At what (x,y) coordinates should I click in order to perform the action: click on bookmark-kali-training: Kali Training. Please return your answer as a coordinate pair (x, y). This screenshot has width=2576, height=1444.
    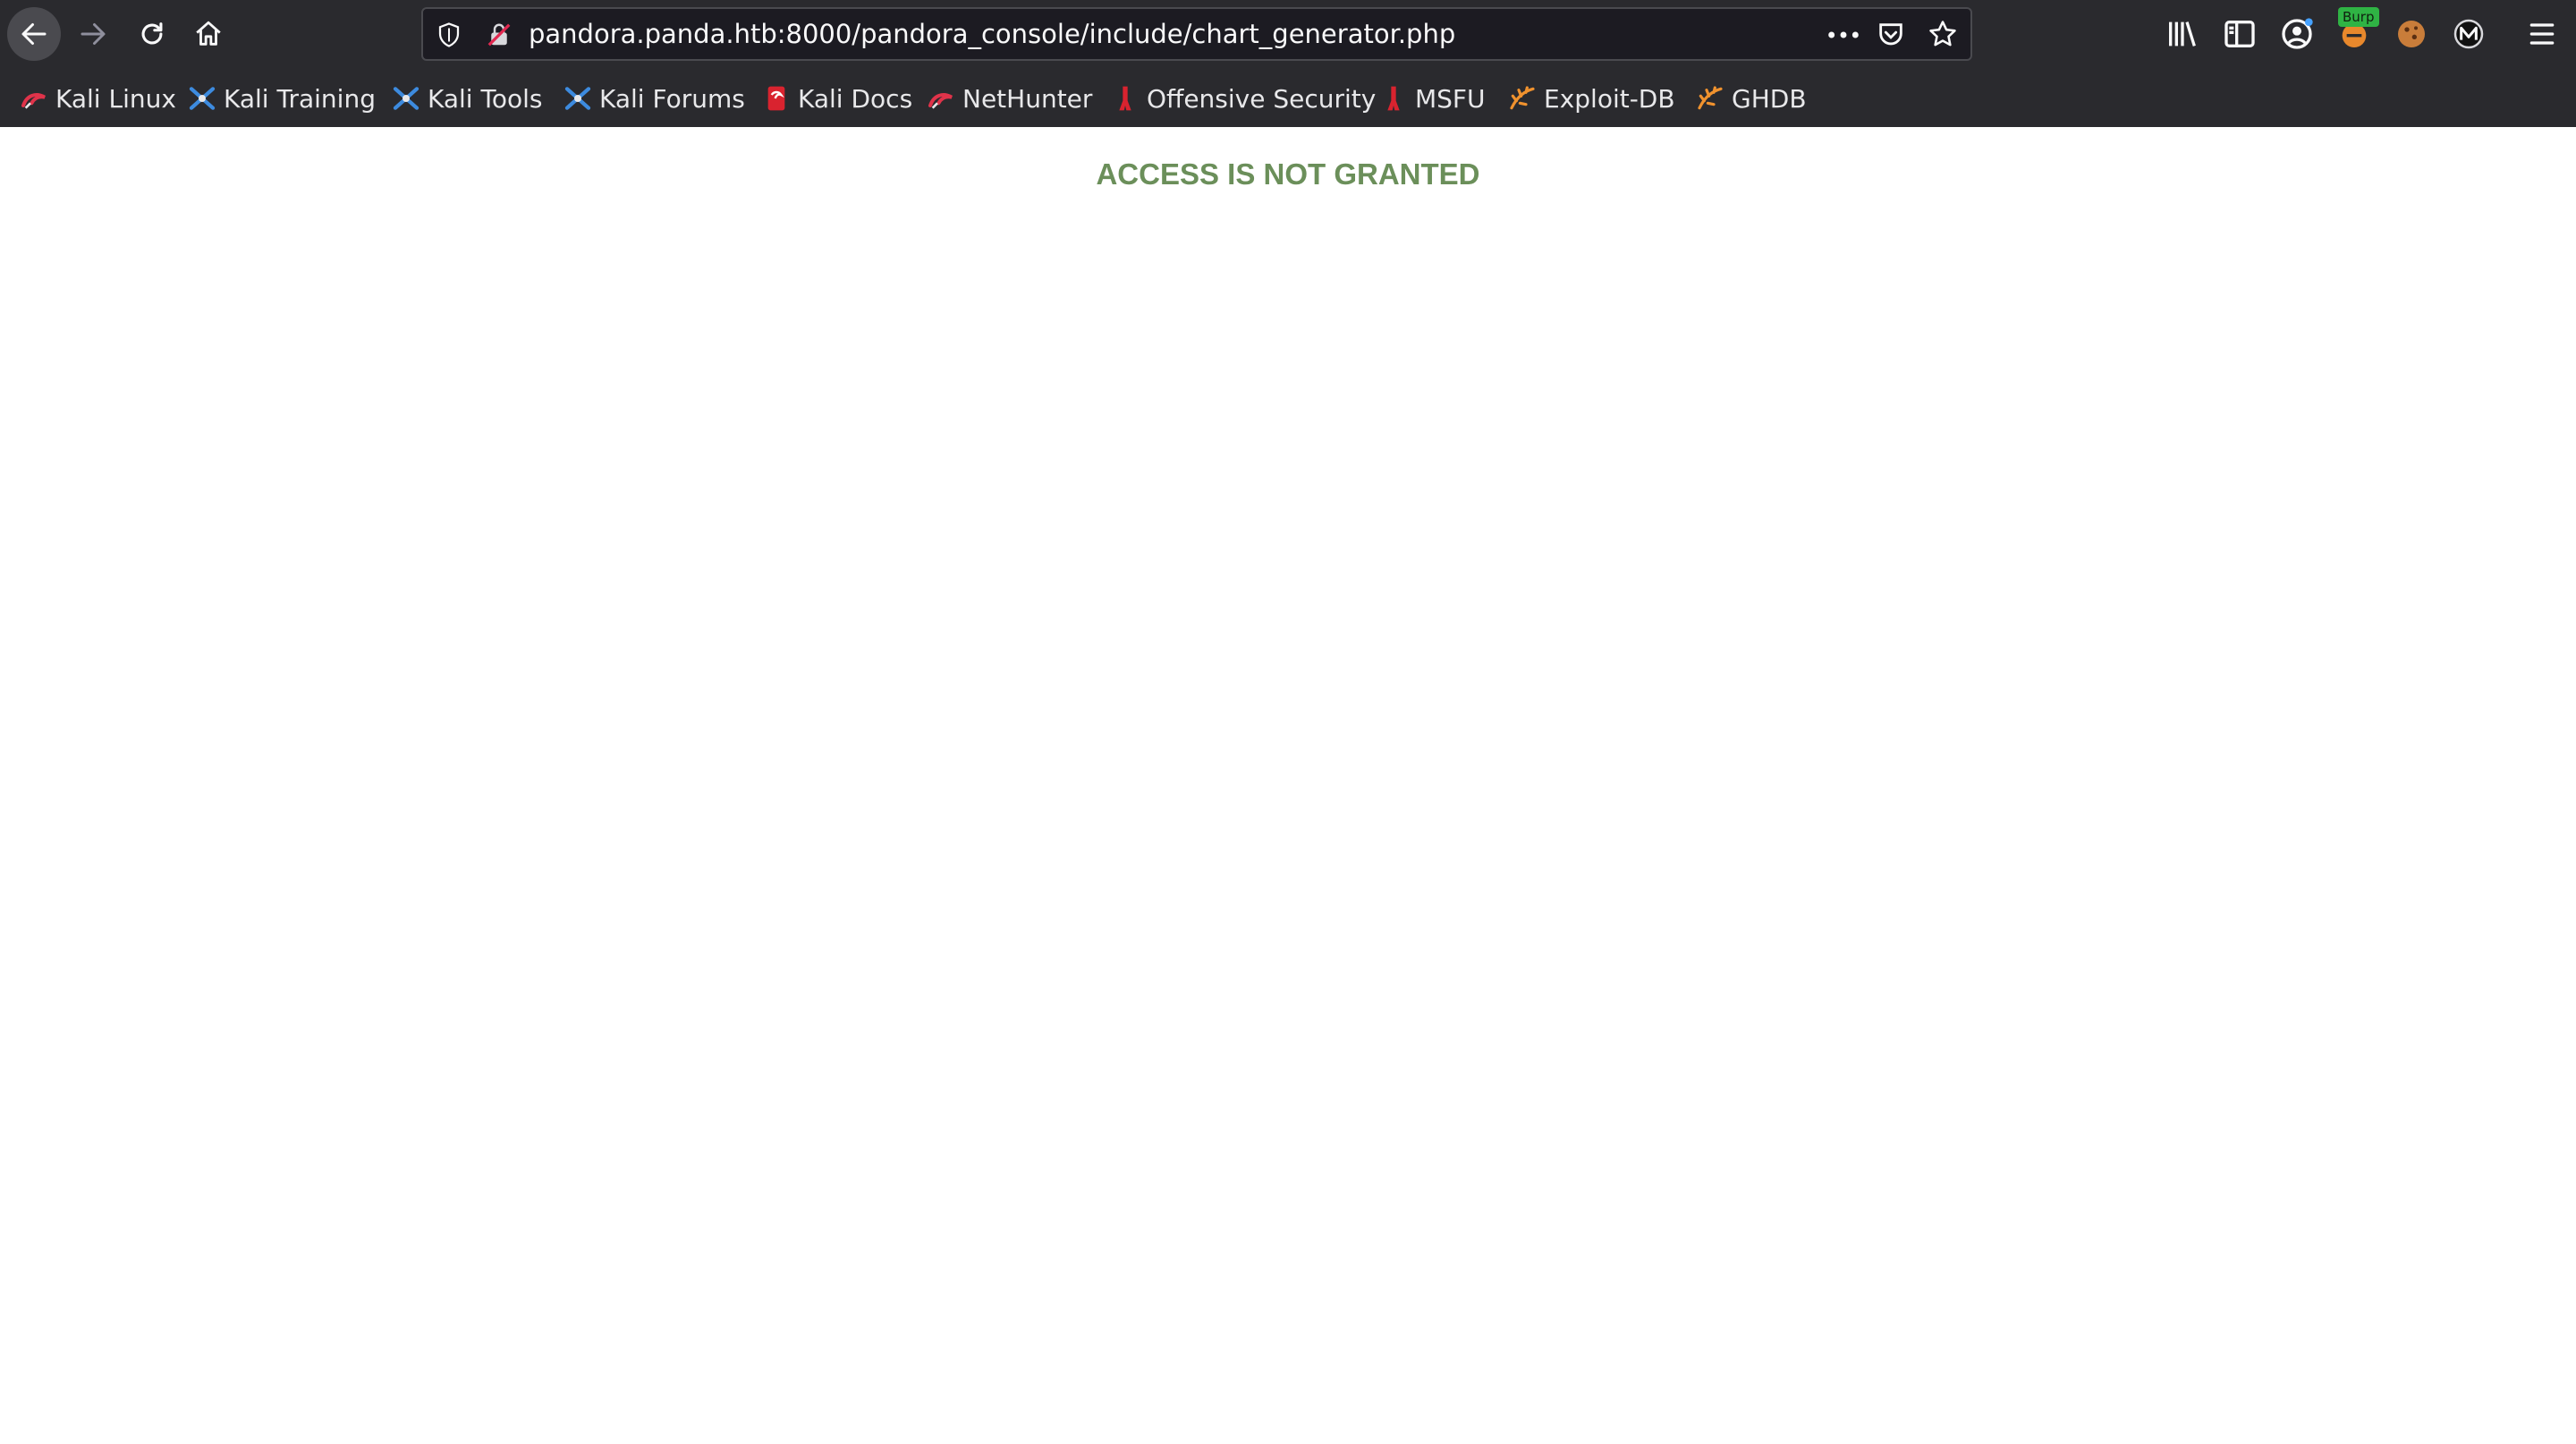
    Looking at the image, I should click on (282, 98).